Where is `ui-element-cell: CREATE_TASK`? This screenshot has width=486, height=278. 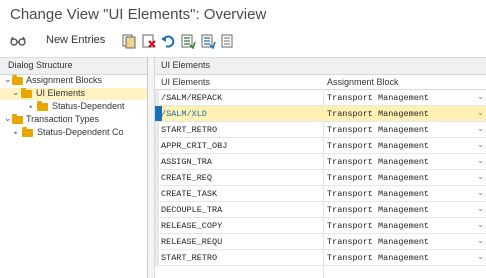 ui-element-cell: CREATE_TASK is located at coordinates (189, 194).